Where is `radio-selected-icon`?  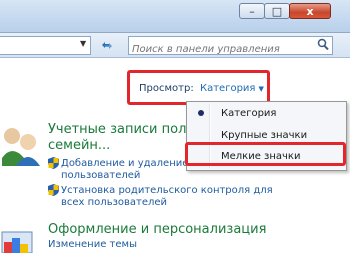 radio-selected-icon is located at coordinates (201, 113).